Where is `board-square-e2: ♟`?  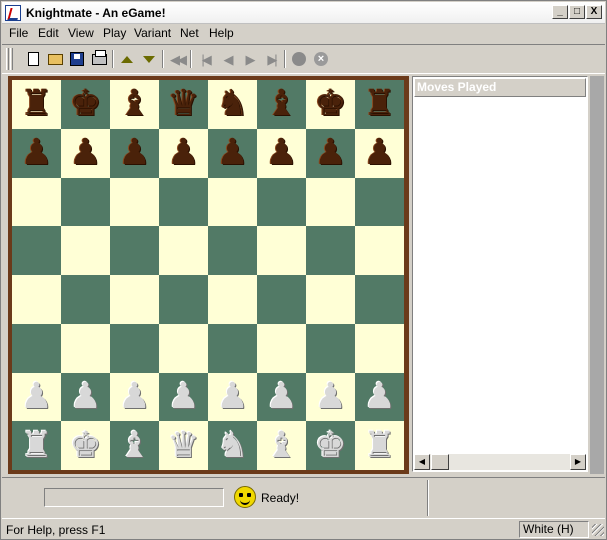 board-square-e2: ♟ is located at coordinates (232, 397).